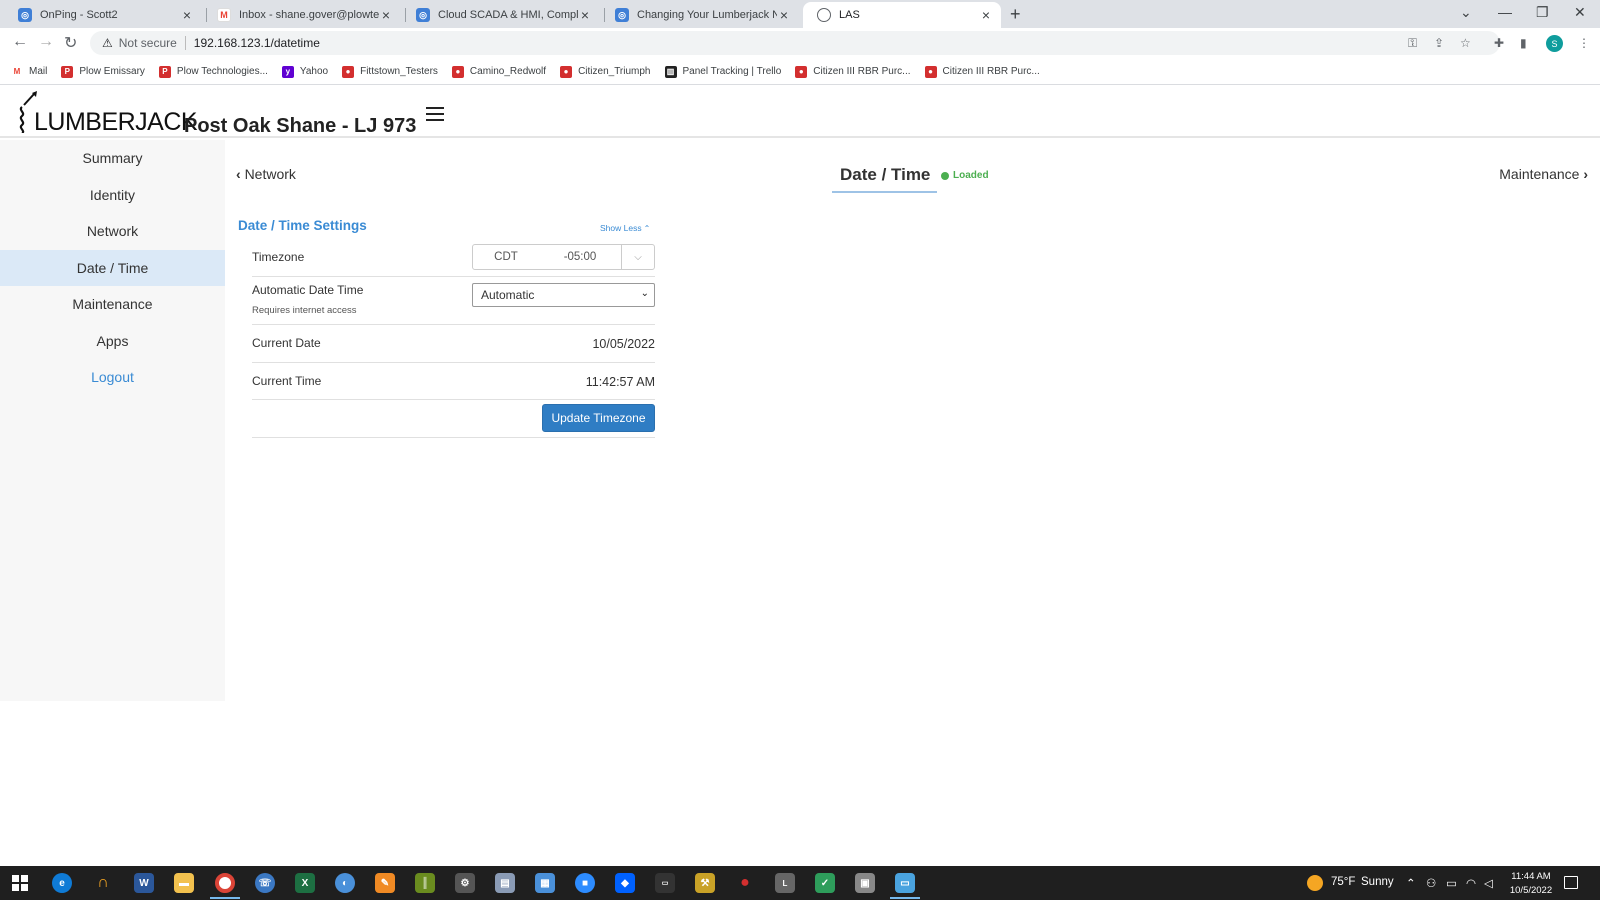  What do you see at coordinates (795, 43) in the screenshot?
I see `address-bar: ⚠ Not secure 192.168.123.1/datetime` at bounding box center [795, 43].